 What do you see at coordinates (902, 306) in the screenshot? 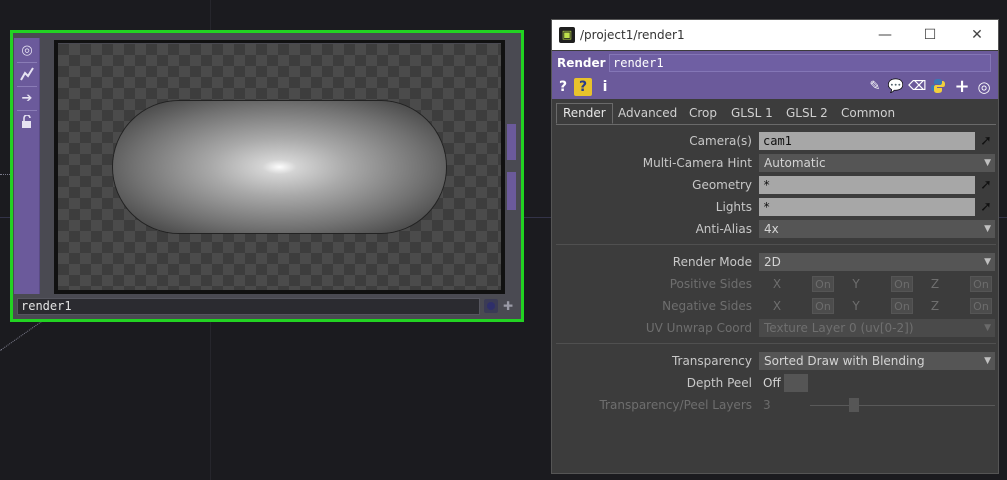
I see `negative-y-toggle: On` at bounding box center [902, 306].